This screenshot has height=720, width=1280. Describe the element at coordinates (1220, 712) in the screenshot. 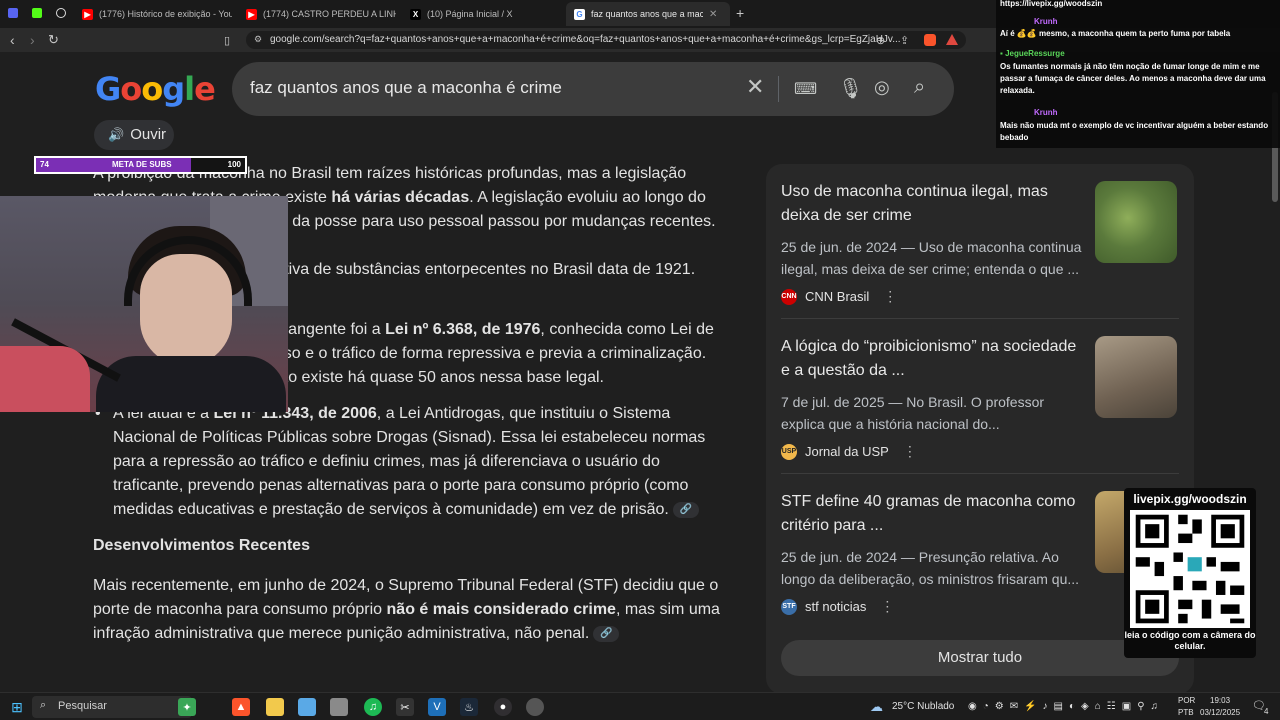

I see `clock-date: 03/12/2025` at that location.